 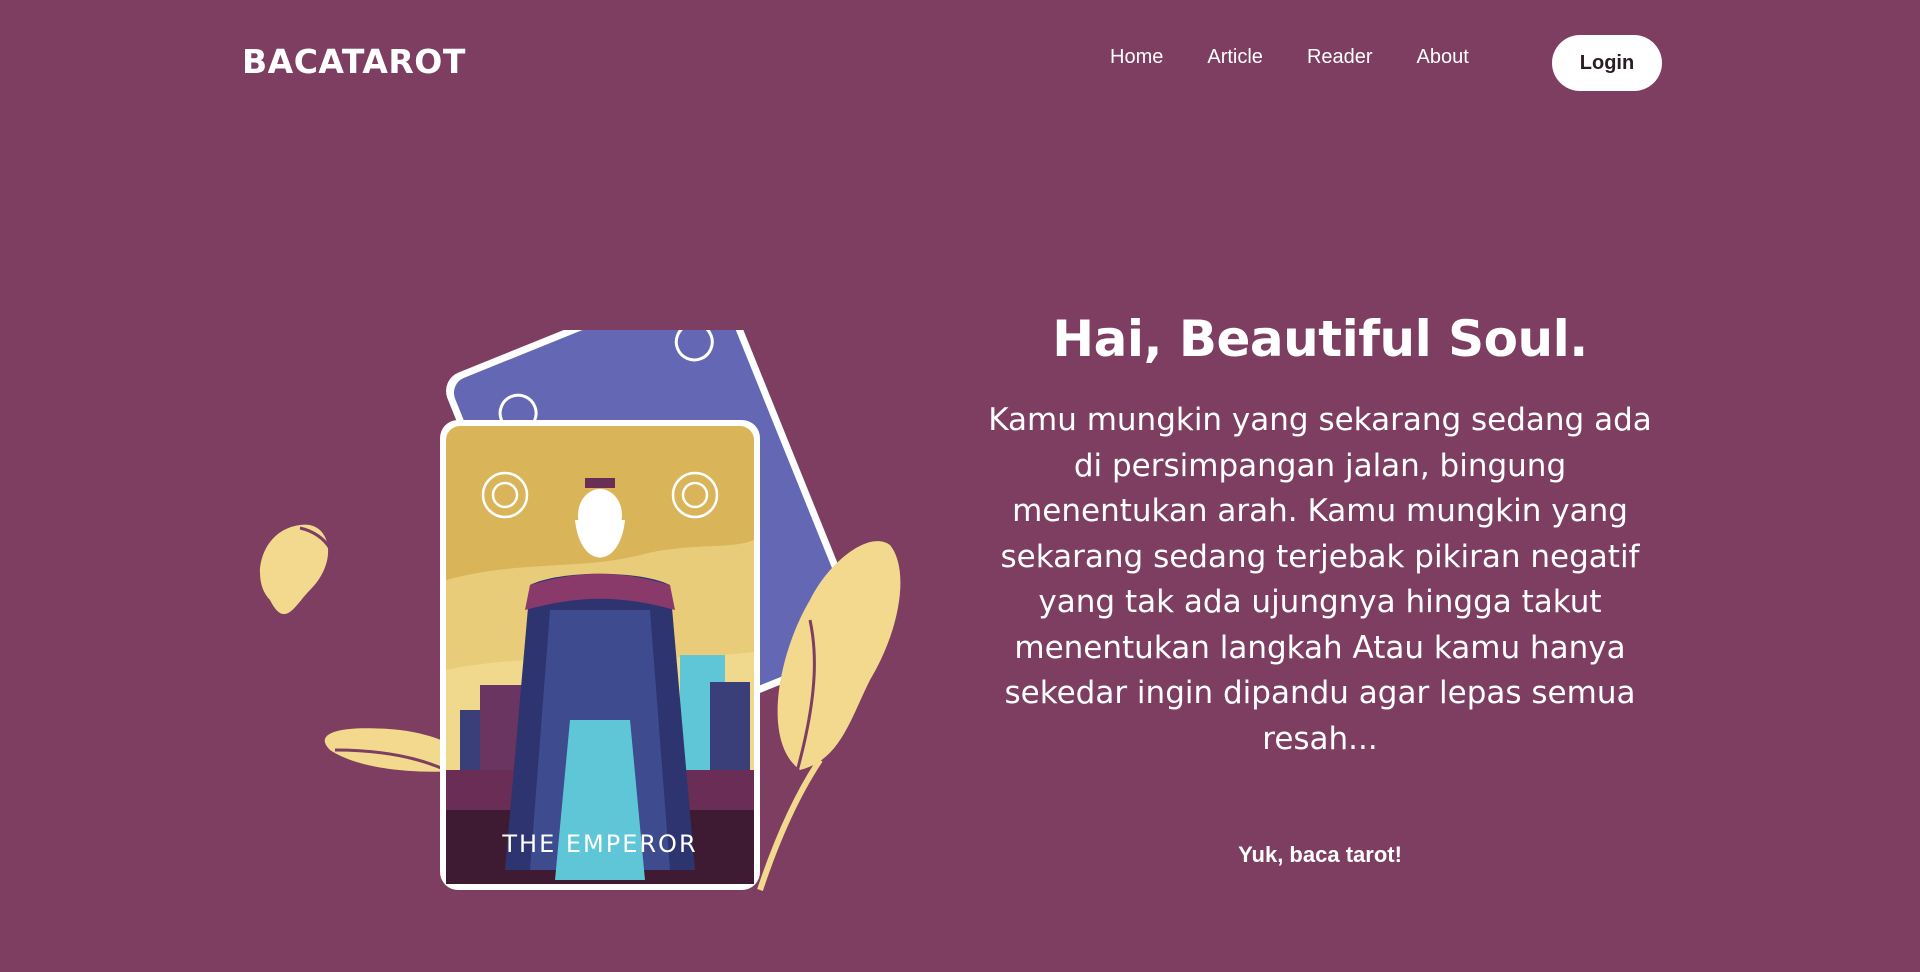 What do you see at coordinates (1136, 57) in the screenshot?
I see `nav-home: Home` at bounding box center [1136, 57].